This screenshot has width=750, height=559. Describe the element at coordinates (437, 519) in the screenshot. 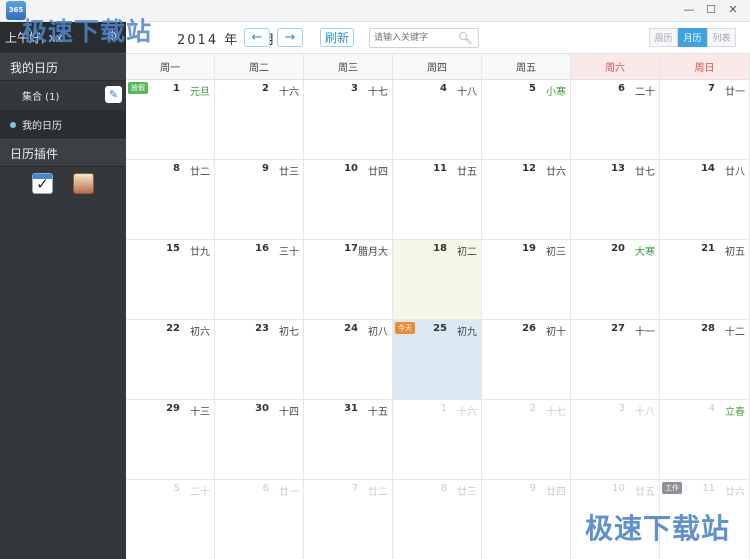

I see `day-cell: 8 廿三` at that location.